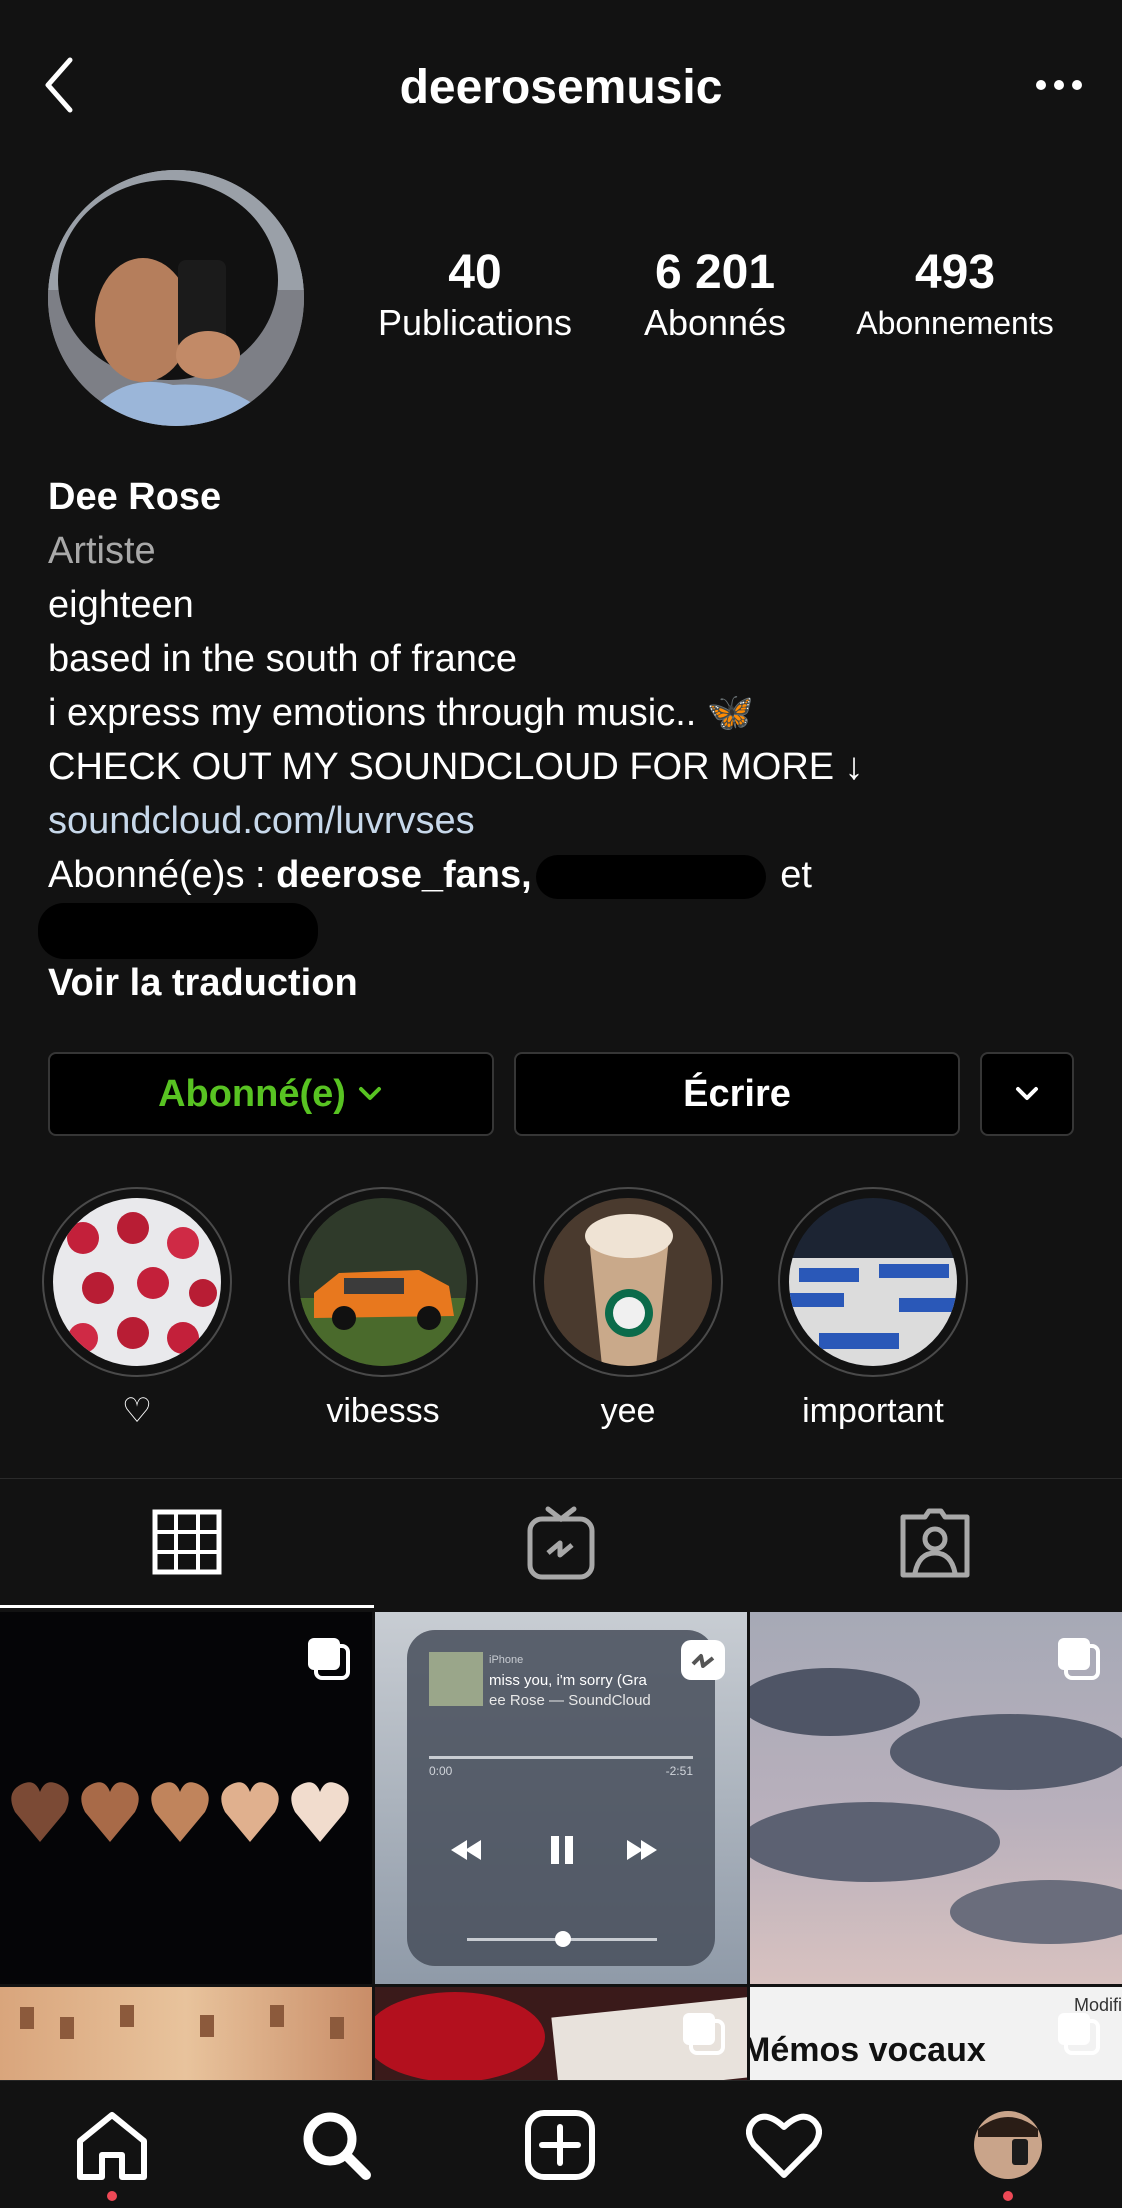  I want to click on buildings-image, so click(182, 2022).